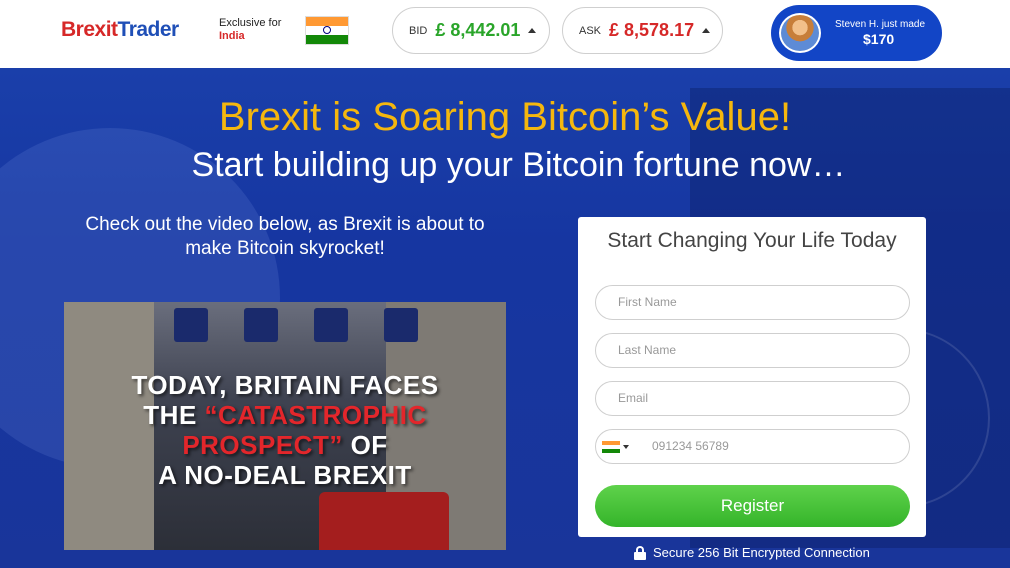  What do you see at coordinates (478, 30) in the screenshot?
I see `bid-value: £ 8,442.01` at bounding box center [478, 30].